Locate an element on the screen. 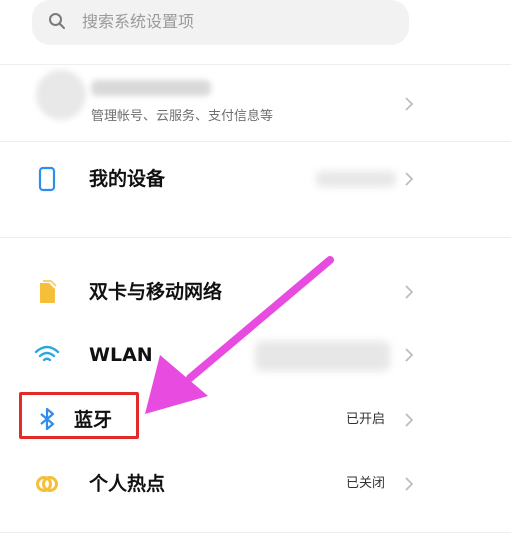 Image resolution: width=511 pixels, height=543 pixels. annotation-arrow is located at coordinates (239, 335).